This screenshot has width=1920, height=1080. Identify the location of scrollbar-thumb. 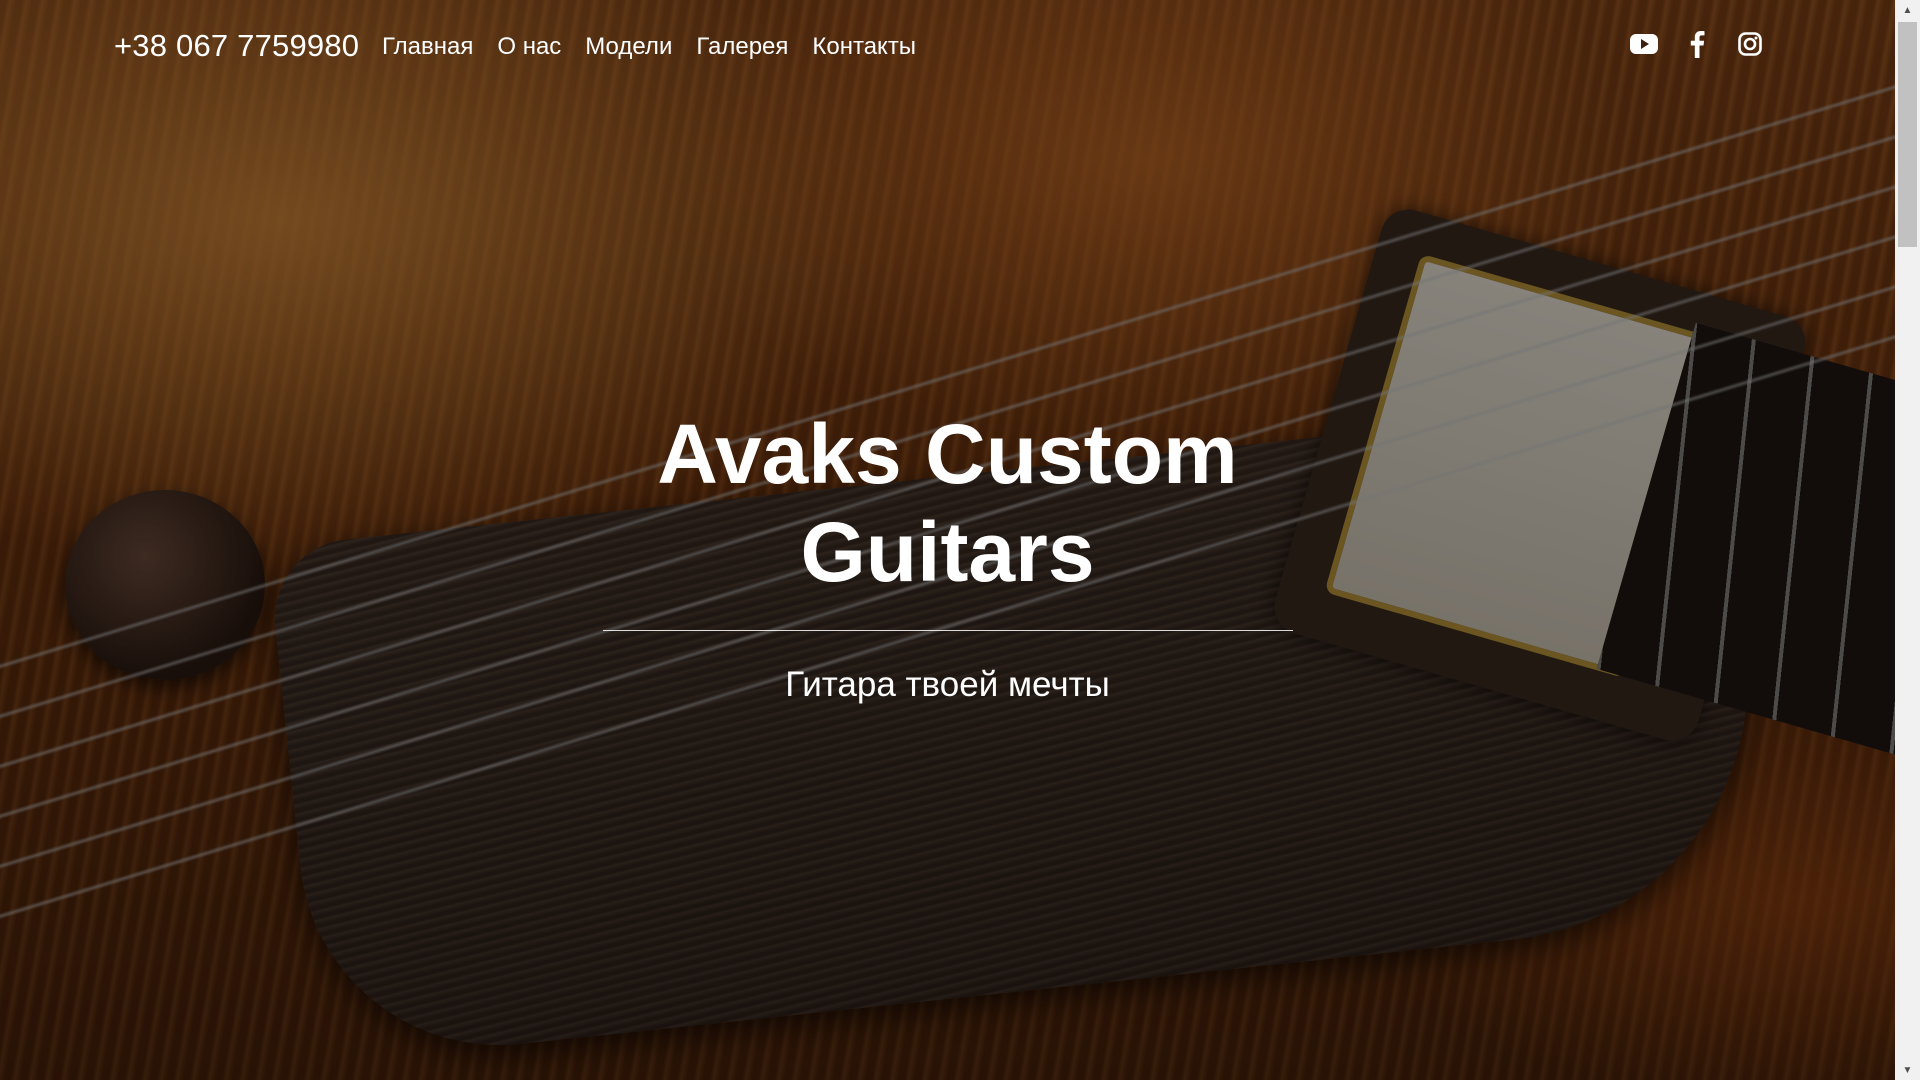
(1907, 134).